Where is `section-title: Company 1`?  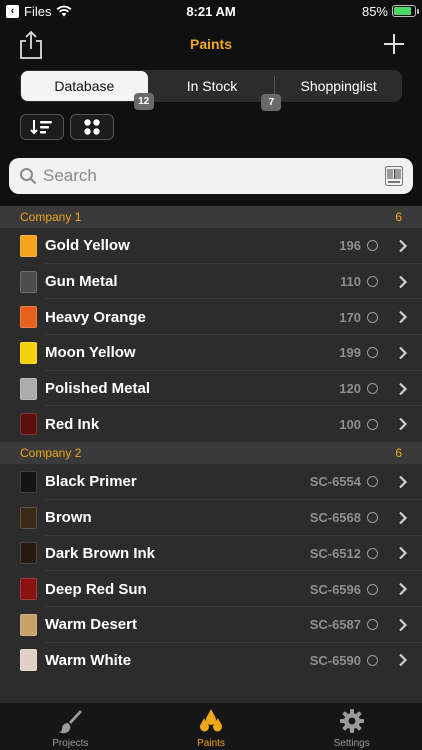
section-title: Company 1 is located at coordinates (51, 217).